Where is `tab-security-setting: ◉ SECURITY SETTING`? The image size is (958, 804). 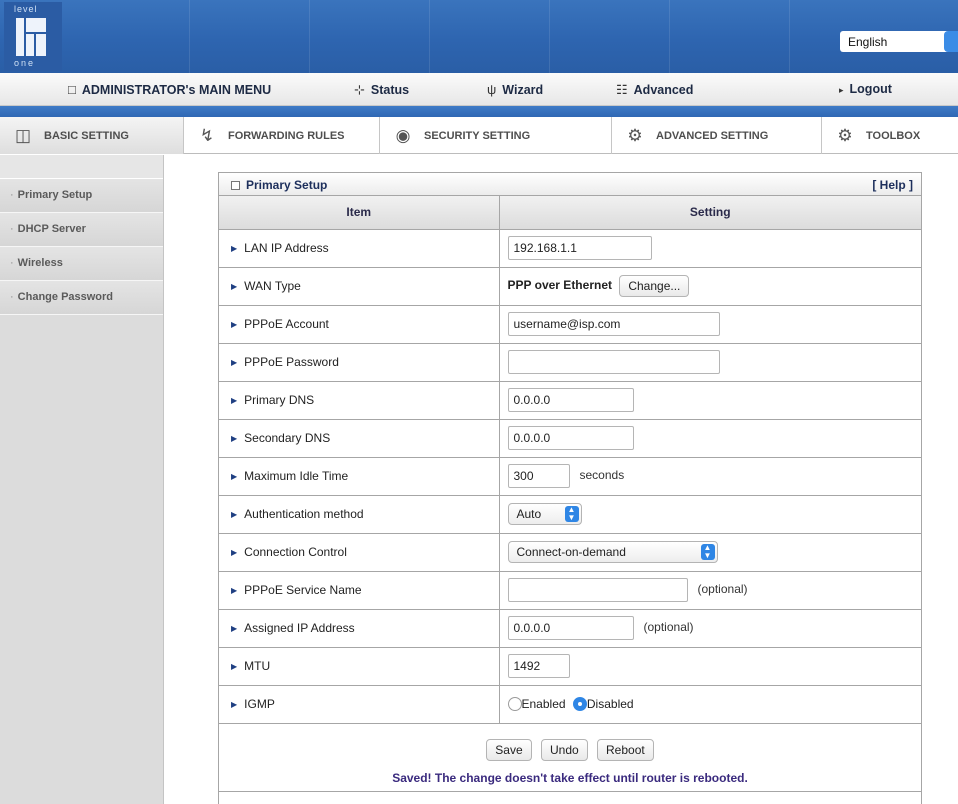 tab-security-setting: ◉ SECURITY SETTING is located at coordinates (496, 135).